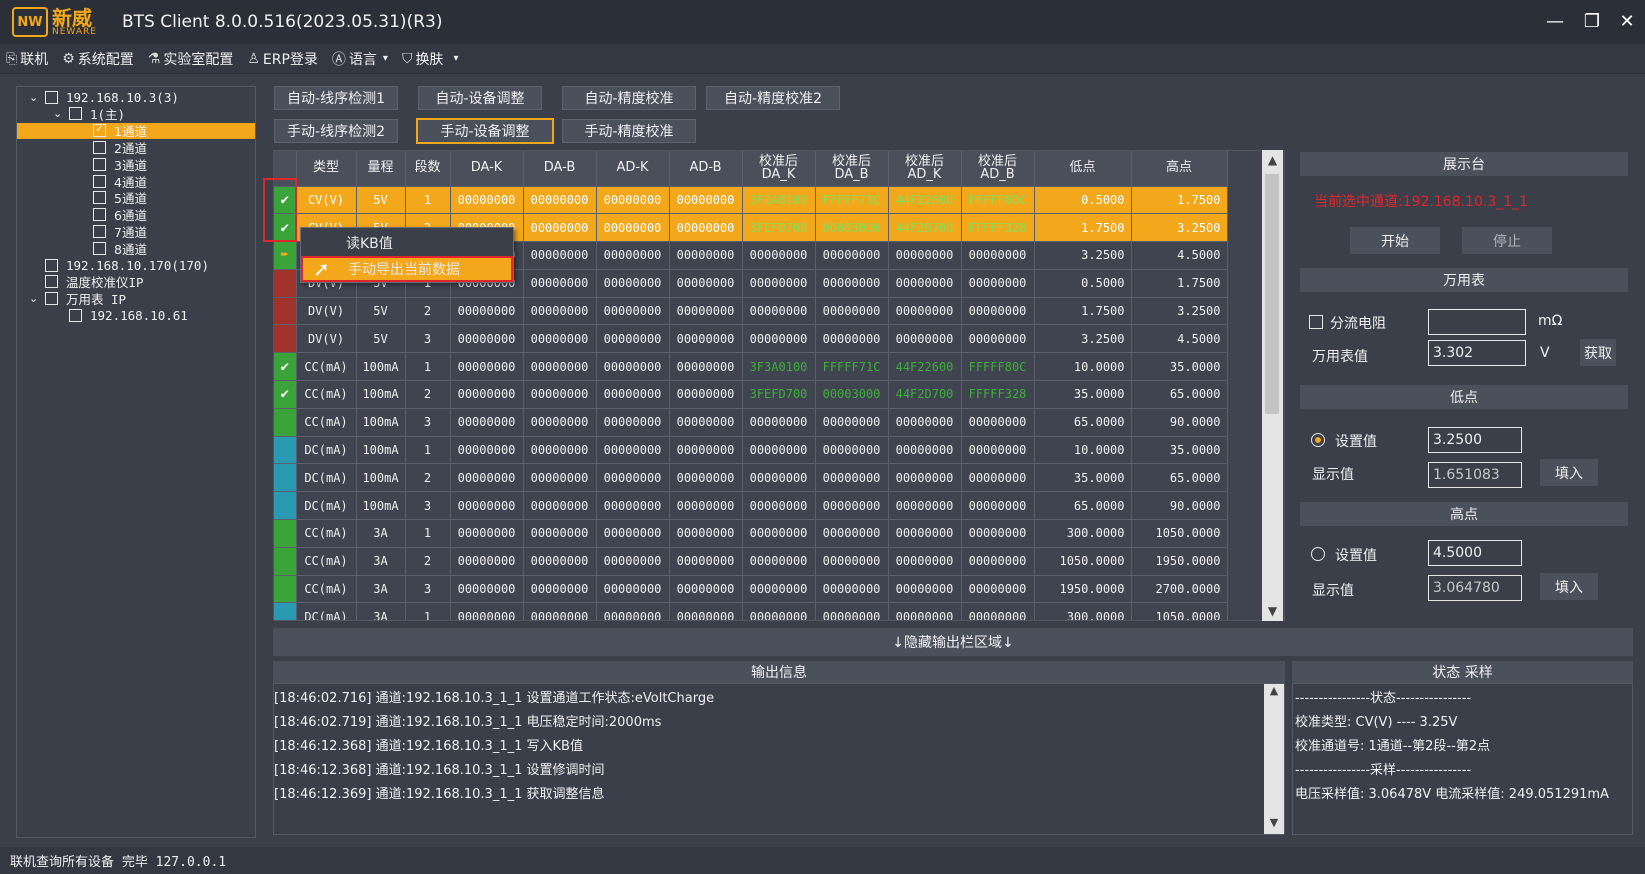 This screenshot has width=1645, height=874. Describe the element at coordinates (629, 131) in the screenshot. I see `btn-manual-precision-cal: 手动-精度校准` at that location.